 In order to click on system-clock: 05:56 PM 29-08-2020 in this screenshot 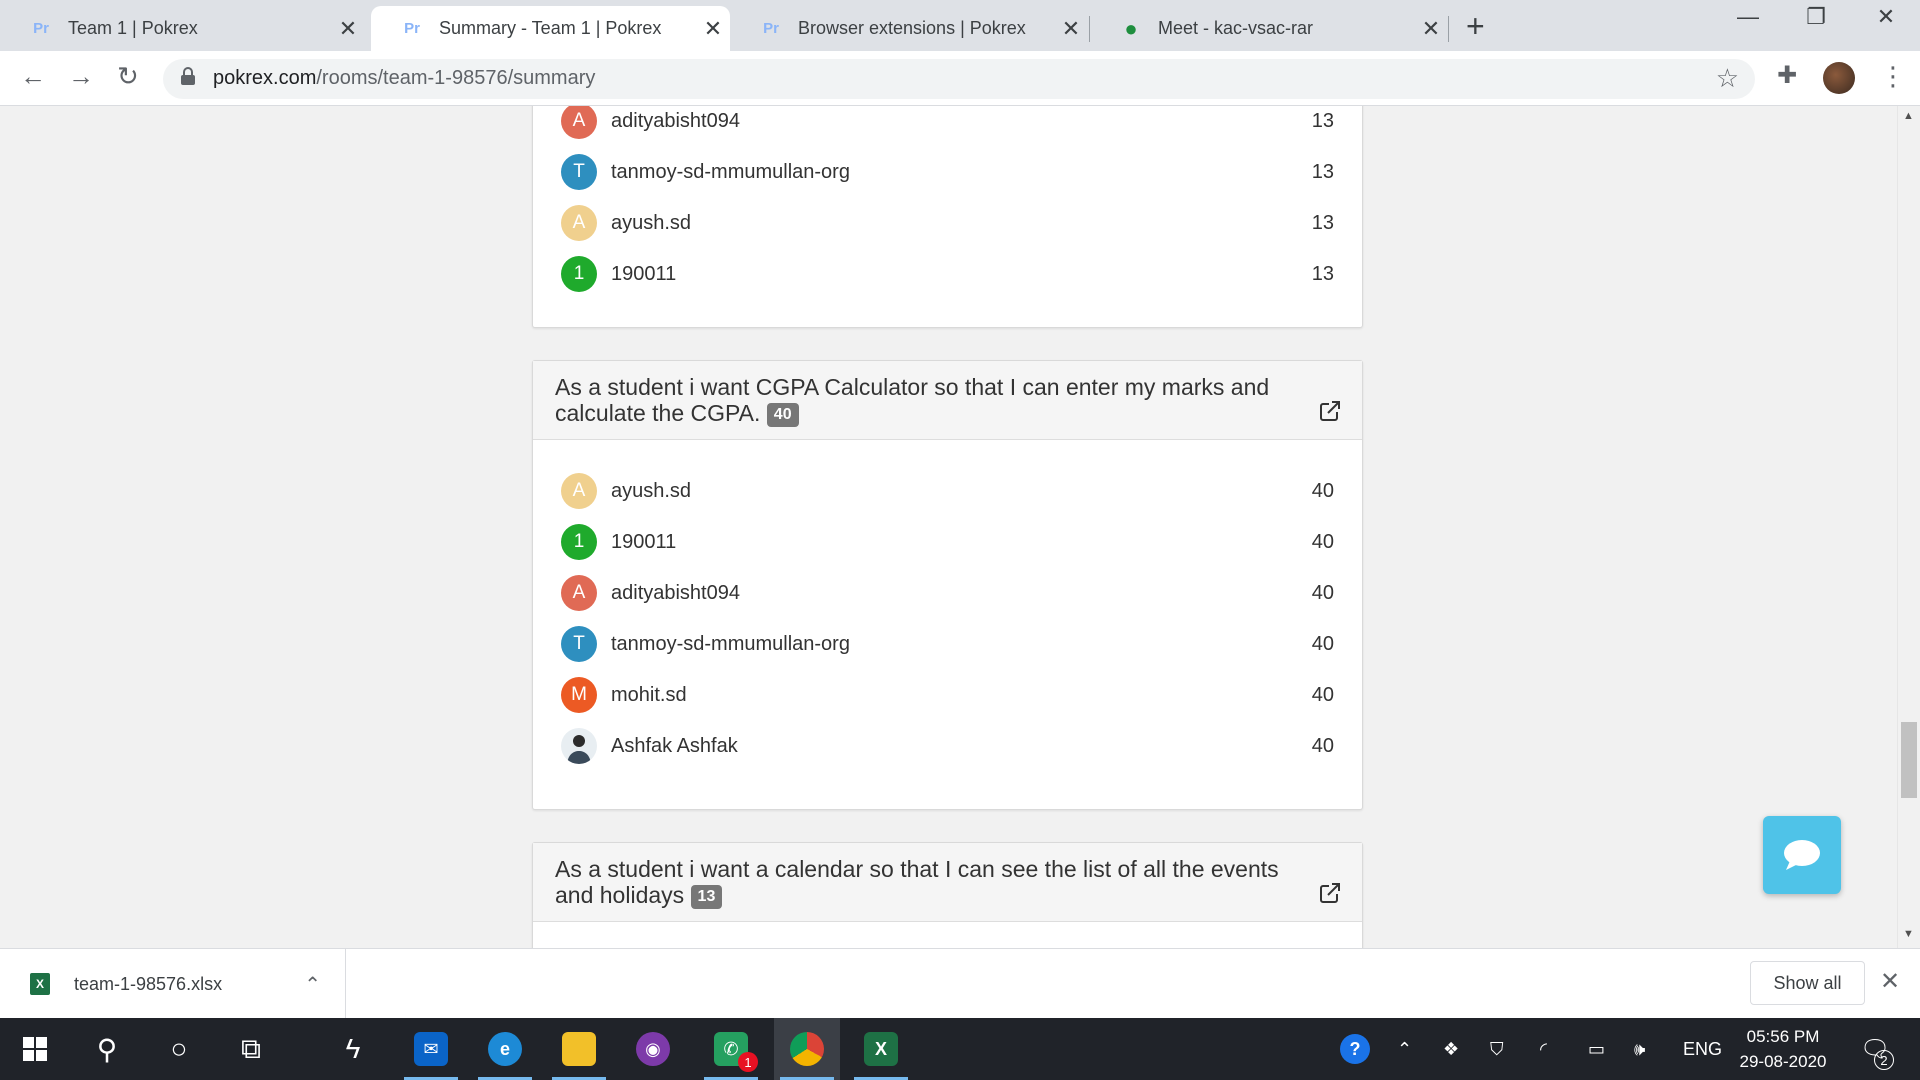, I will do `click(1783, 1049)`.